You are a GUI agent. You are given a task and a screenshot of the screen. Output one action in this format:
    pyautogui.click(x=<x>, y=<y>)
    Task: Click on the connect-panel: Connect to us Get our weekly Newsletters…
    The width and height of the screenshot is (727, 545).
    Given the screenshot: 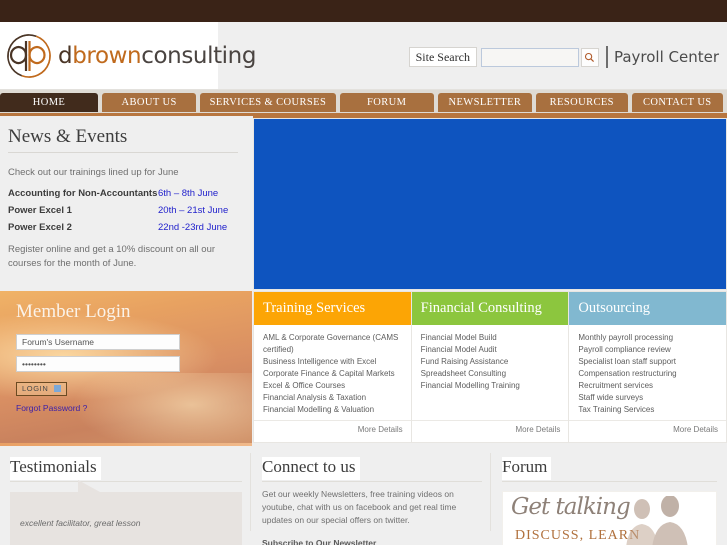 What is the action you would take?
    pyautogui.click(x=372, y=494)
    